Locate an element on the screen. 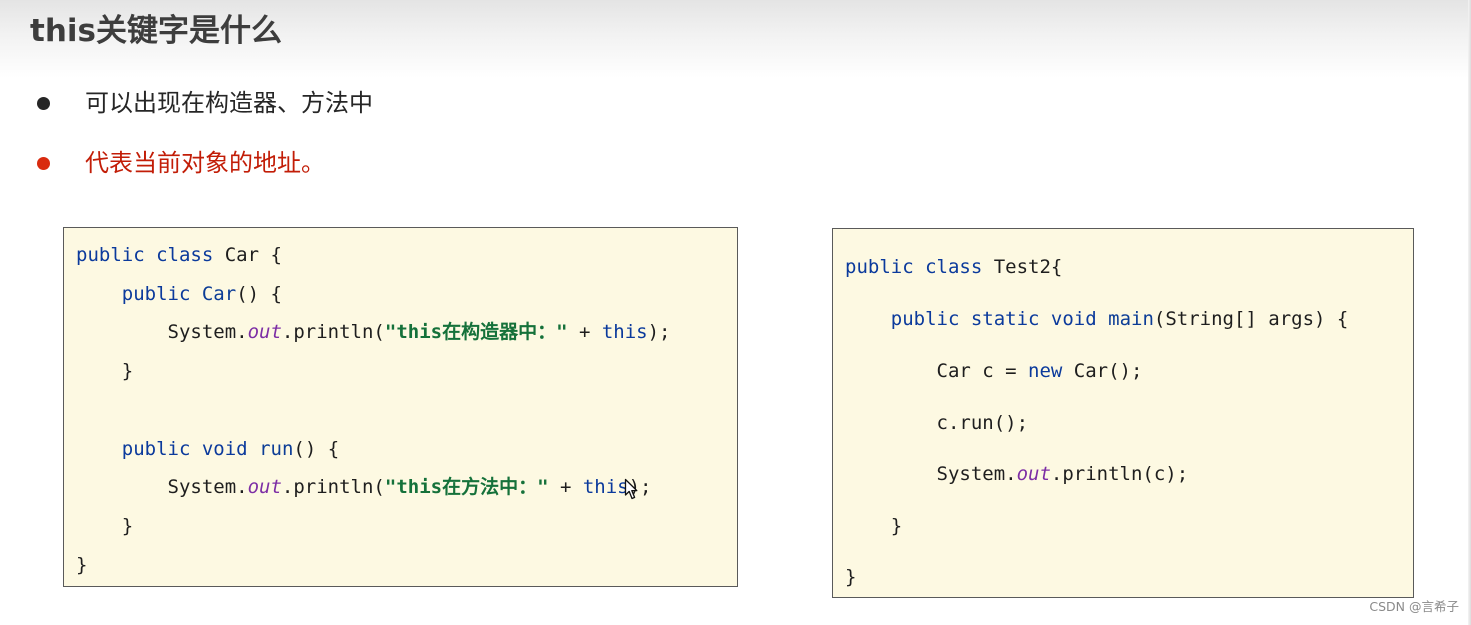 This screenshot has width=1471, height=625. code-line: public static void main(String[] args) { is located at coordinates (1097, 319).